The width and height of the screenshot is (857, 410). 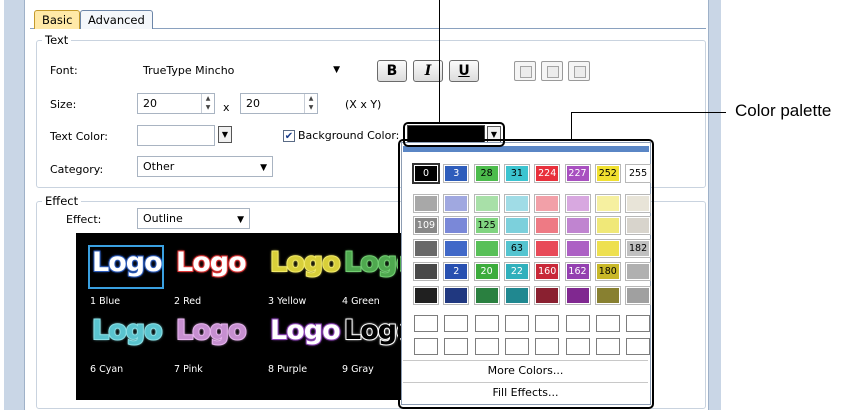 I want to click on preset-name: 7 Pink, so click(x=188, y=369).